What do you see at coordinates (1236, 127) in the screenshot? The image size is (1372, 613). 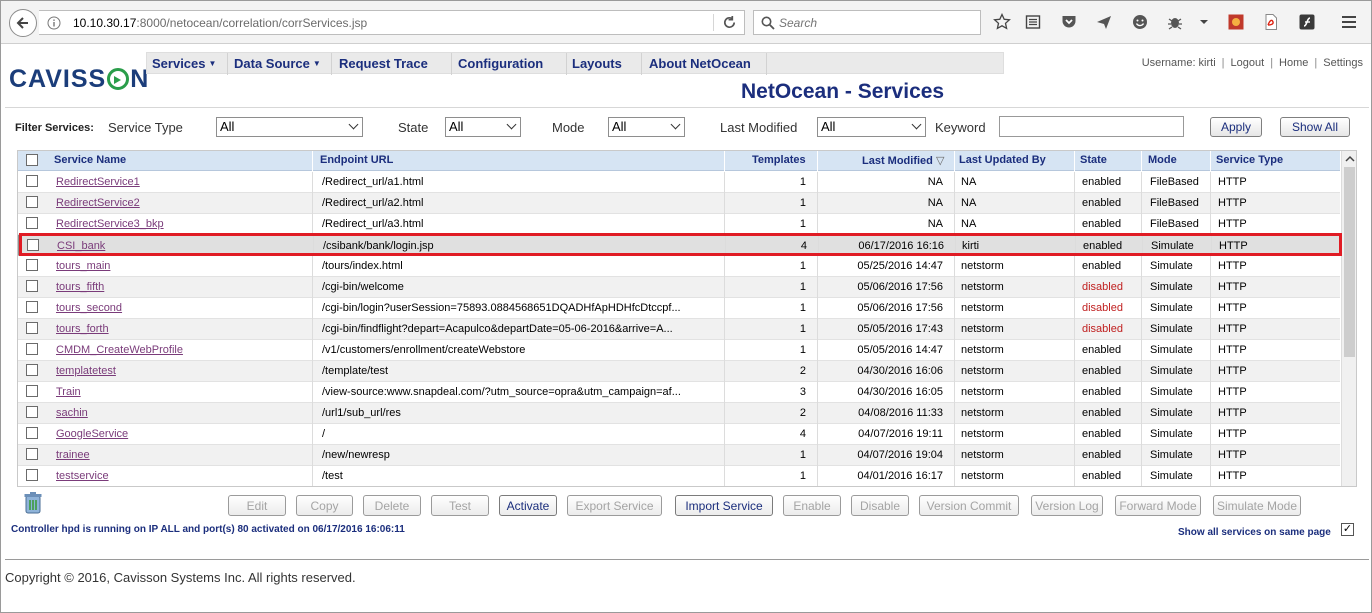 I see `apply-button: Apply` at bounding box center [1236, 127].